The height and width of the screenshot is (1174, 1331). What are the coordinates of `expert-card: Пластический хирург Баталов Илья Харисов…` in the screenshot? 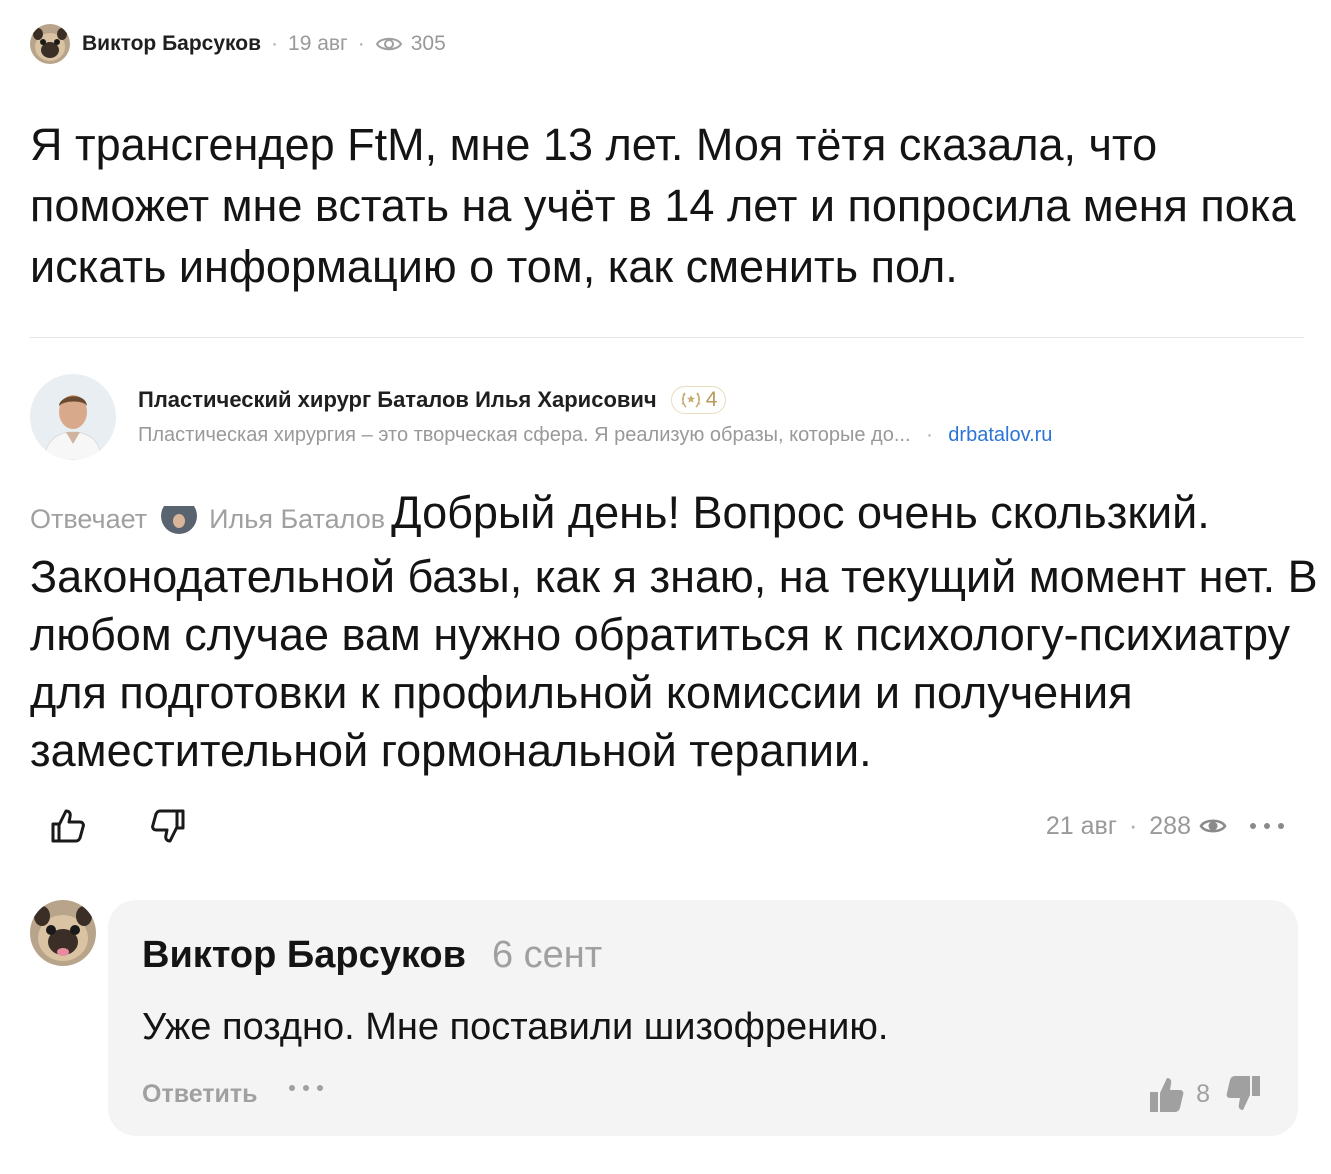 It's located at (541, 417).